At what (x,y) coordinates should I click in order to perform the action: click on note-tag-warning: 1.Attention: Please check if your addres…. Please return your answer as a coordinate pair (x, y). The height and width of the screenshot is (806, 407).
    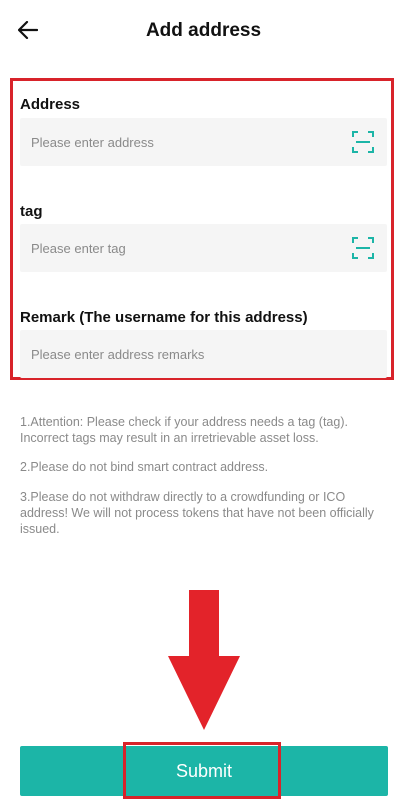
    Looking at the image, I should click on (184, 430).